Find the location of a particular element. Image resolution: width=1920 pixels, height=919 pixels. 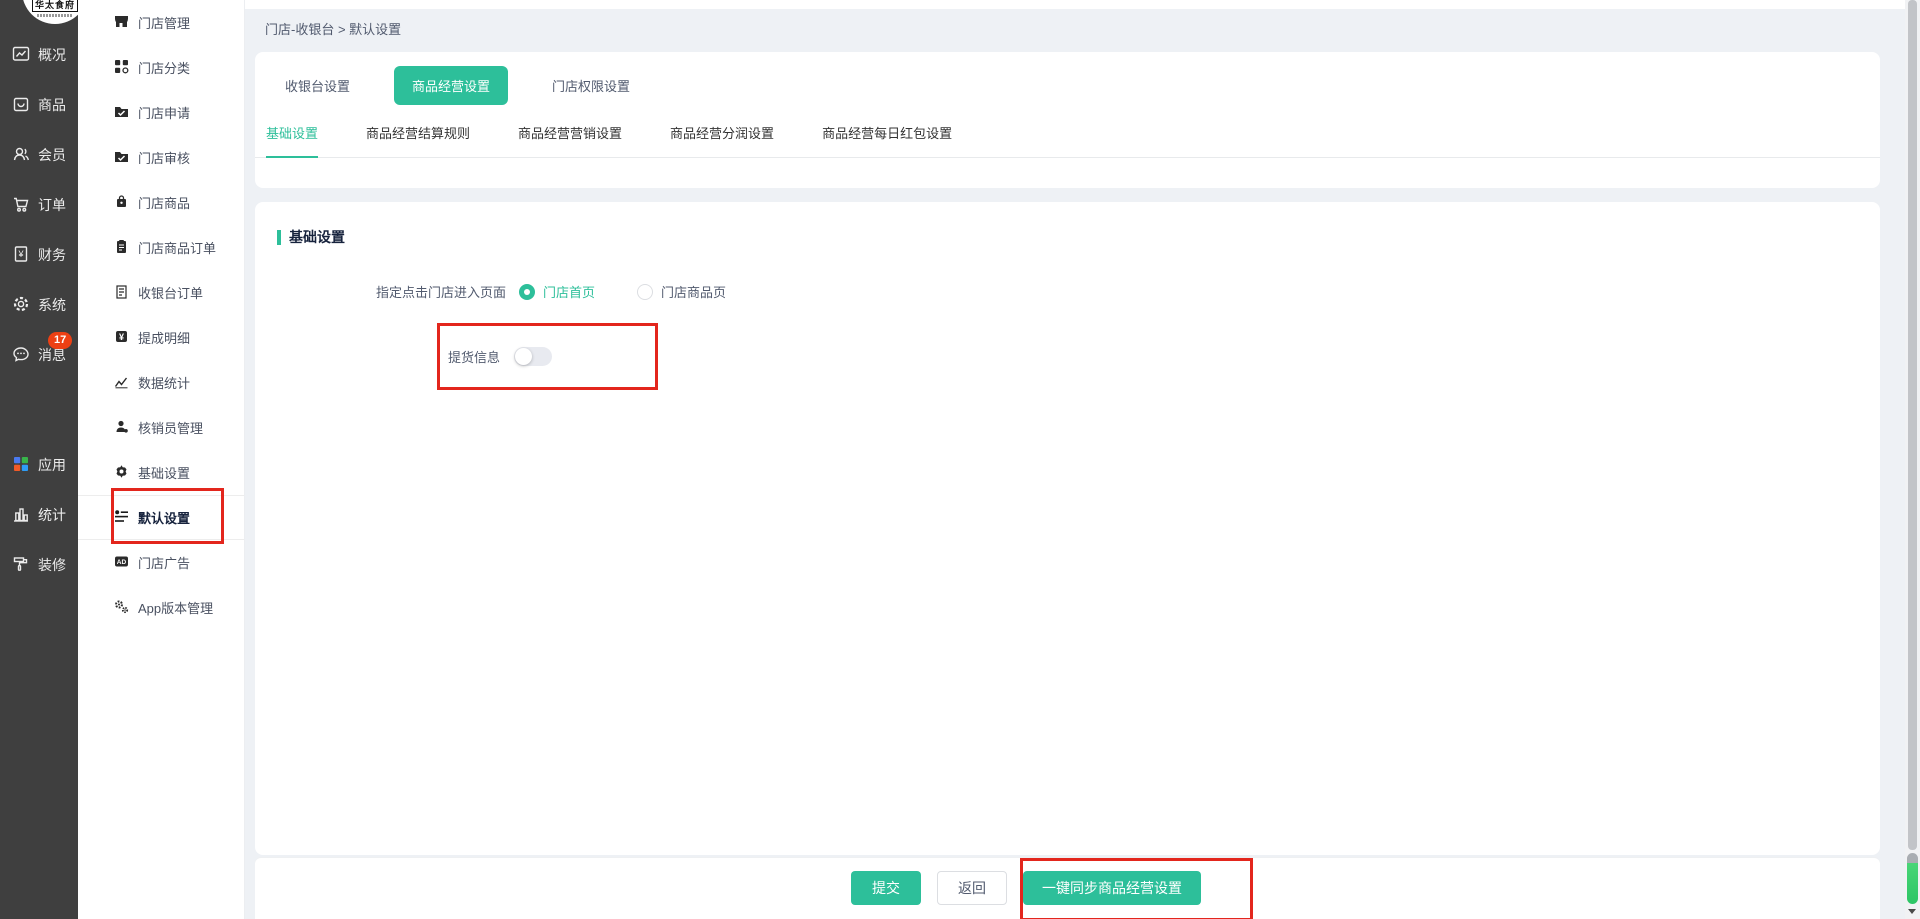

tab-product-operation-settings: 商品经营设置 is located at coordinates (451, 85).